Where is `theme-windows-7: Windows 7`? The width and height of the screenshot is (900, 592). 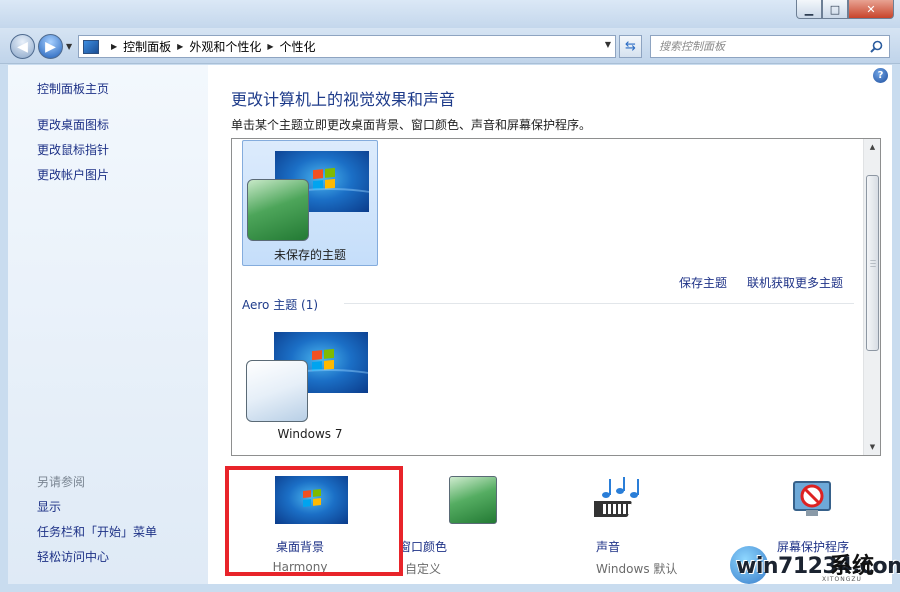 theme-windows-7: Windows 7 is located at coordinates (310, 385).